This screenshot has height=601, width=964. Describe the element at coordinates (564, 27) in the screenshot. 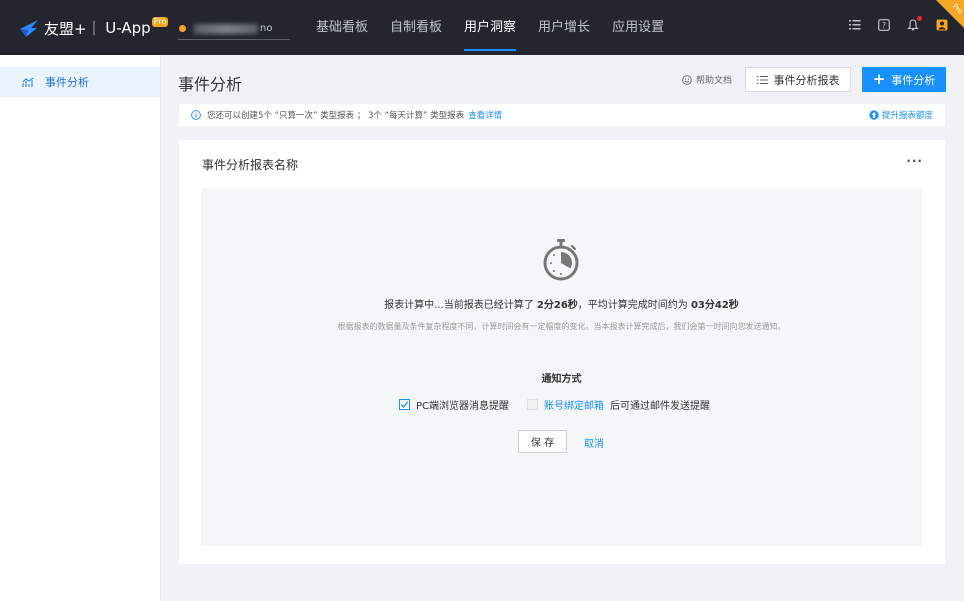

I see `nav-user-growth: 用户增长` at that location.